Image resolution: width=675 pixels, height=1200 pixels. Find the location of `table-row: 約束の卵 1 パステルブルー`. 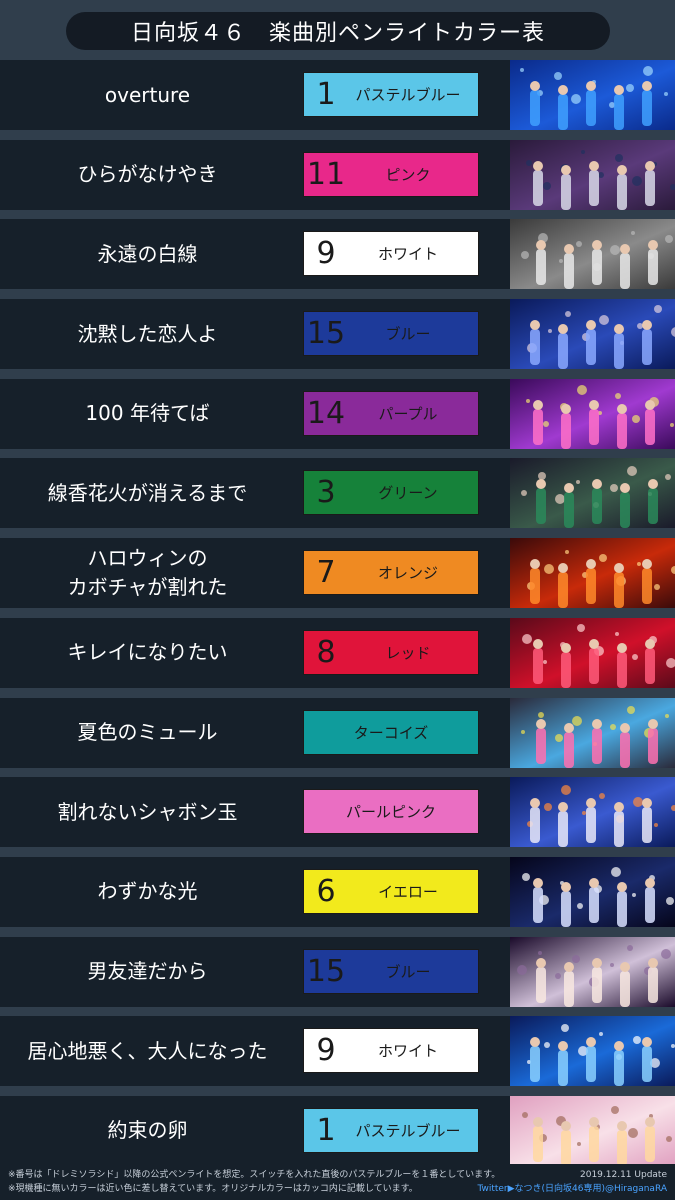

table-row: 約束の卵 1 パステルブルー is located at coordinates (337, 1130).